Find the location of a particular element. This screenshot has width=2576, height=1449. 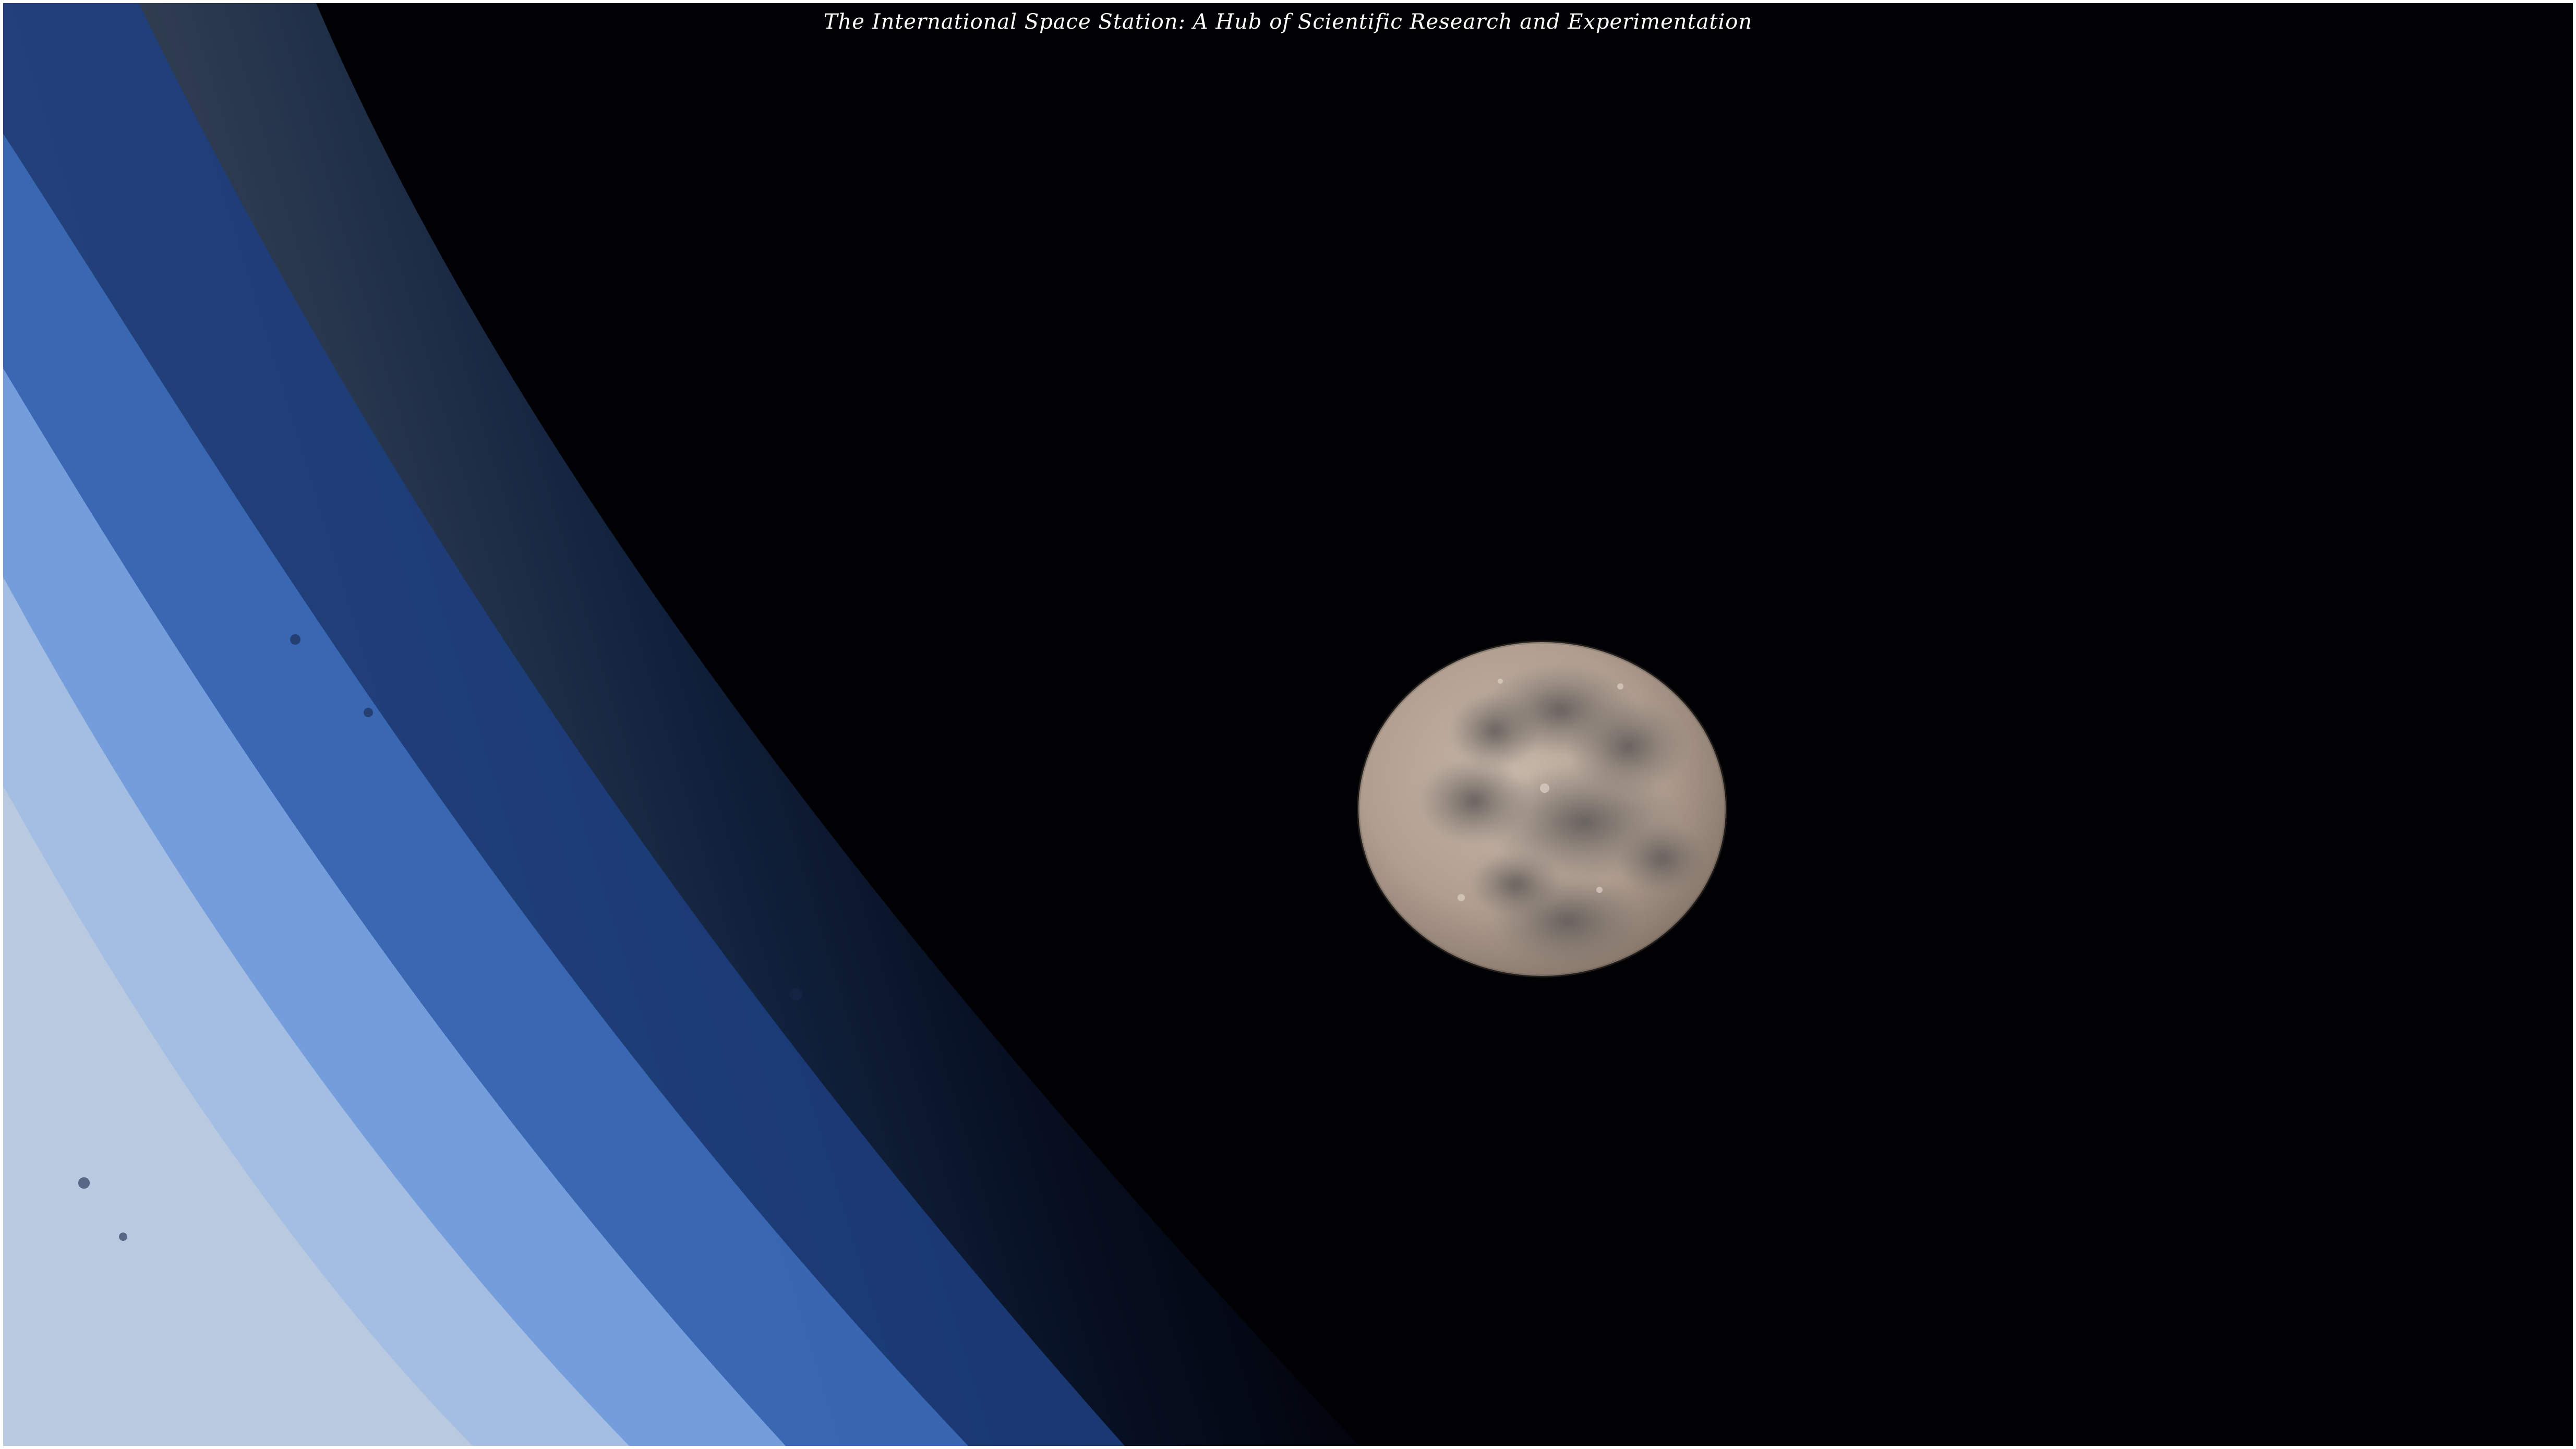

moon is located at coordinates (1542, 809).